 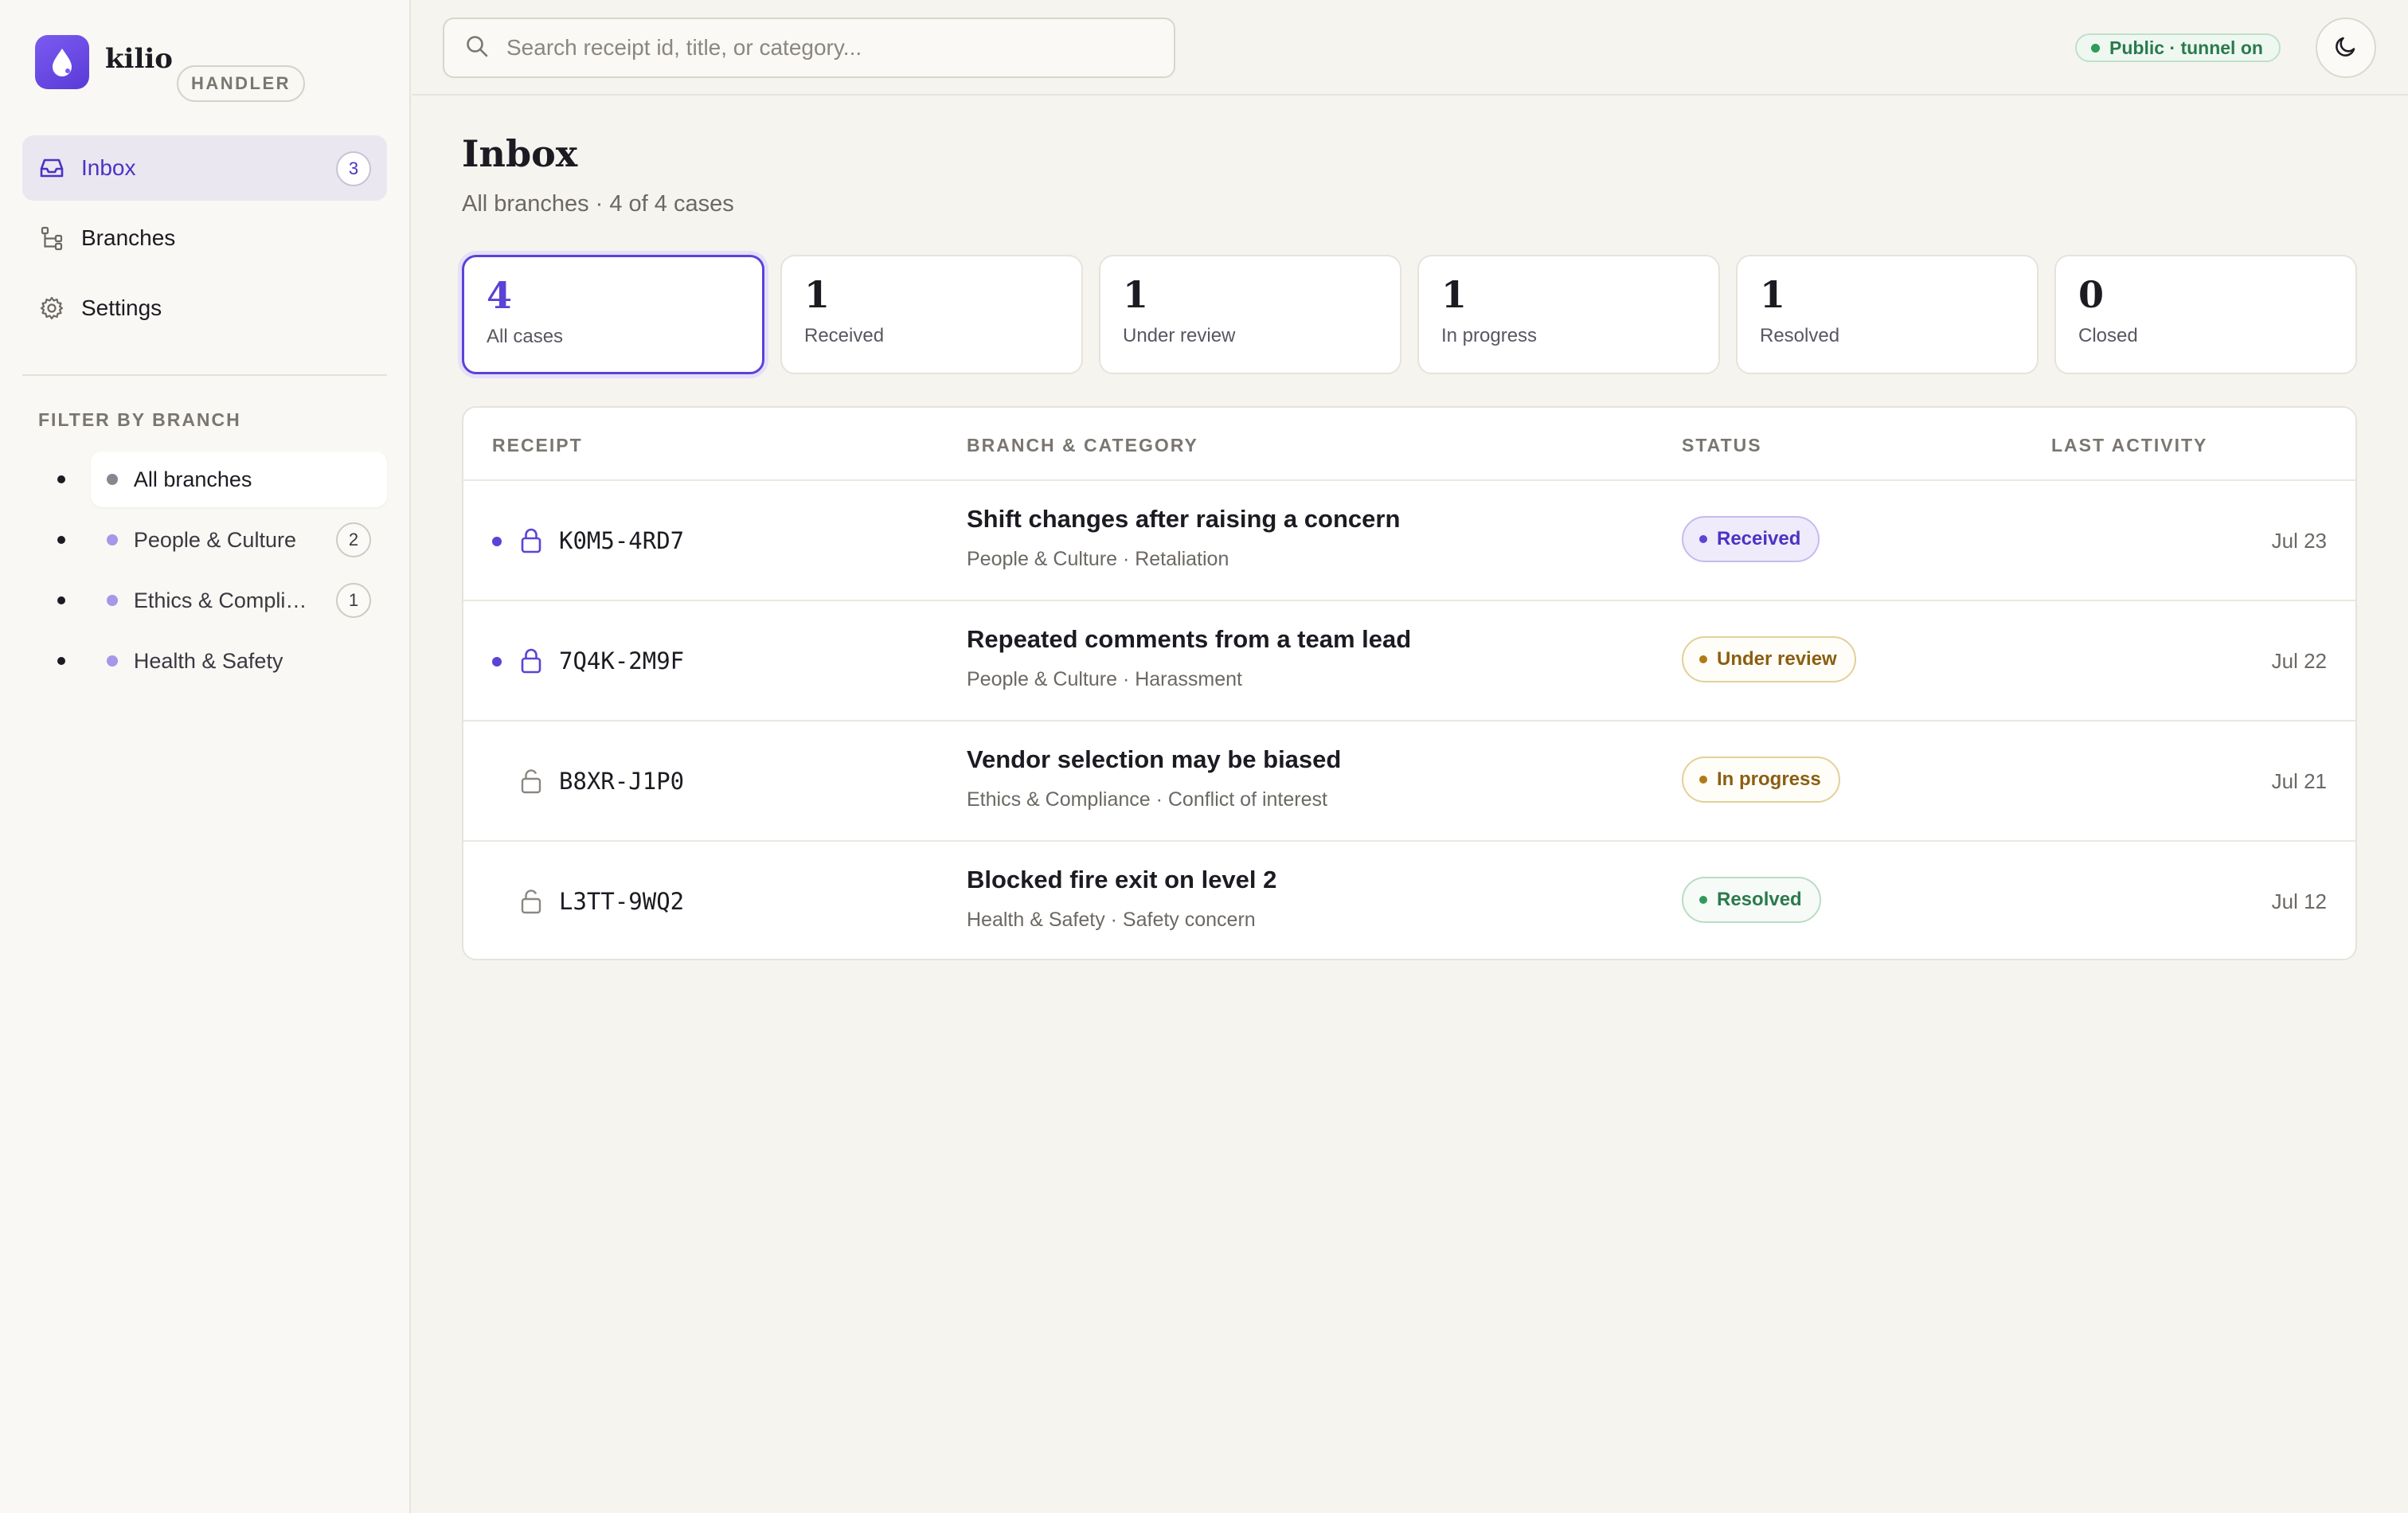 What do you see at coordinates (192, 479) in the screenshot?
I see `branch-label: All branches` at bounding box center [192, 479].